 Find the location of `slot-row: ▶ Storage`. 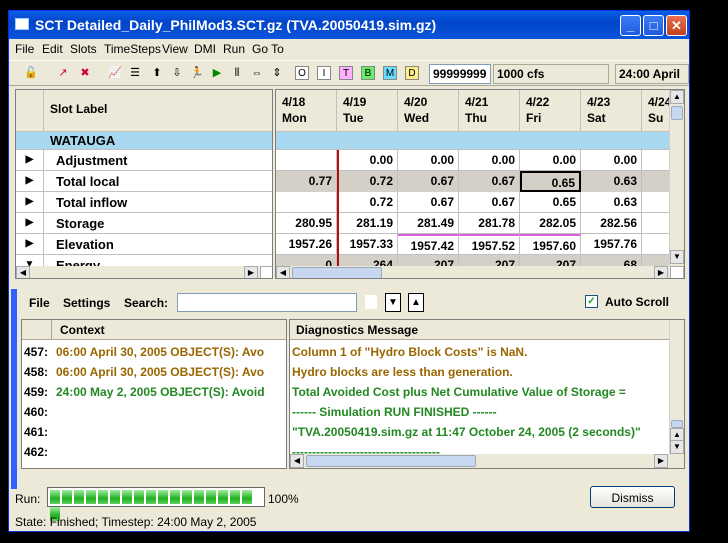

slot-row: ▶ Storage is located at coordinates (144, 223).